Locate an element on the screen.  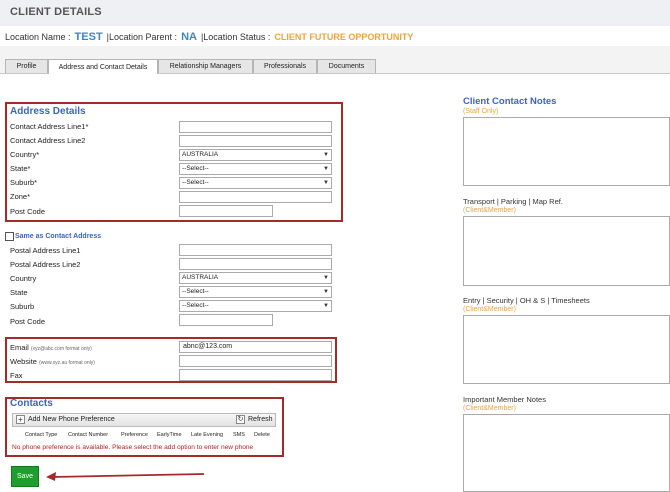
postal-postcode-input is located at coordinates (226, 320).